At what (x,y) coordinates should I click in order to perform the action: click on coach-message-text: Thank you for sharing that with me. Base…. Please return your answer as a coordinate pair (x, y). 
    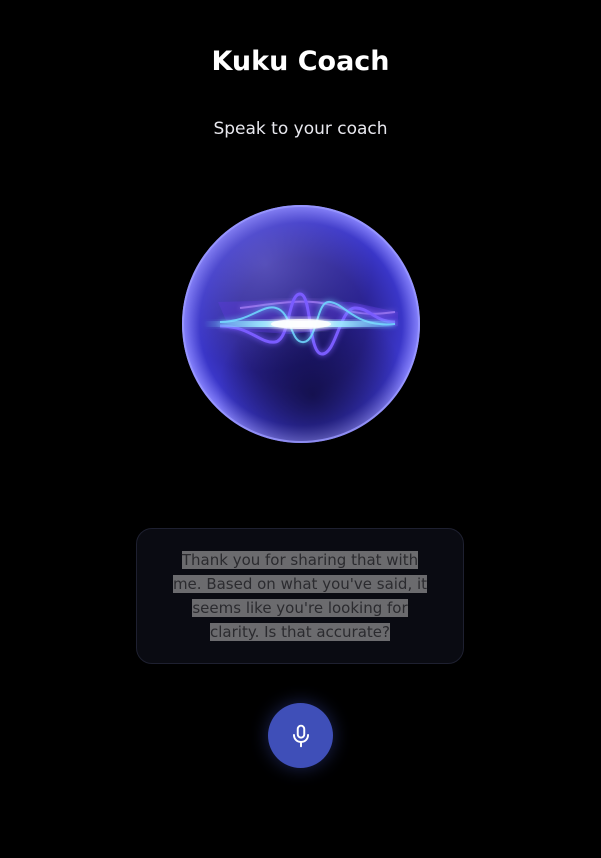
    Looking at the image, I should click on (300, 596).